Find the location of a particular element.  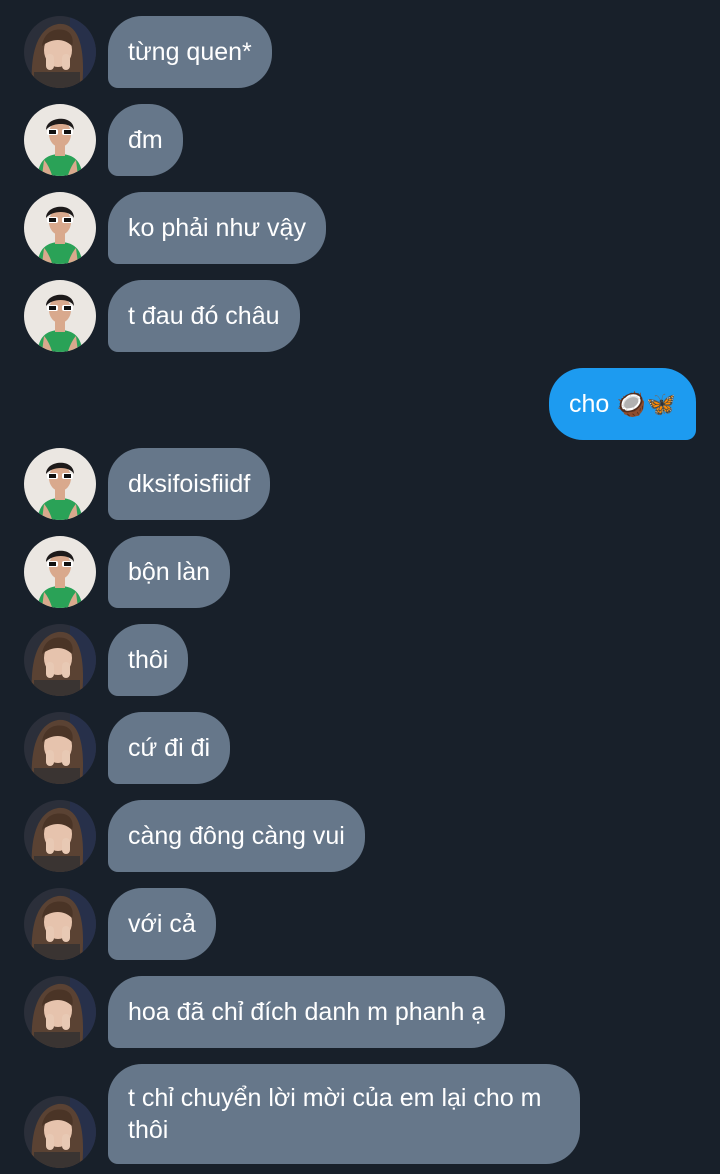

message-bubble: đm is located at coordinates (145, 140).